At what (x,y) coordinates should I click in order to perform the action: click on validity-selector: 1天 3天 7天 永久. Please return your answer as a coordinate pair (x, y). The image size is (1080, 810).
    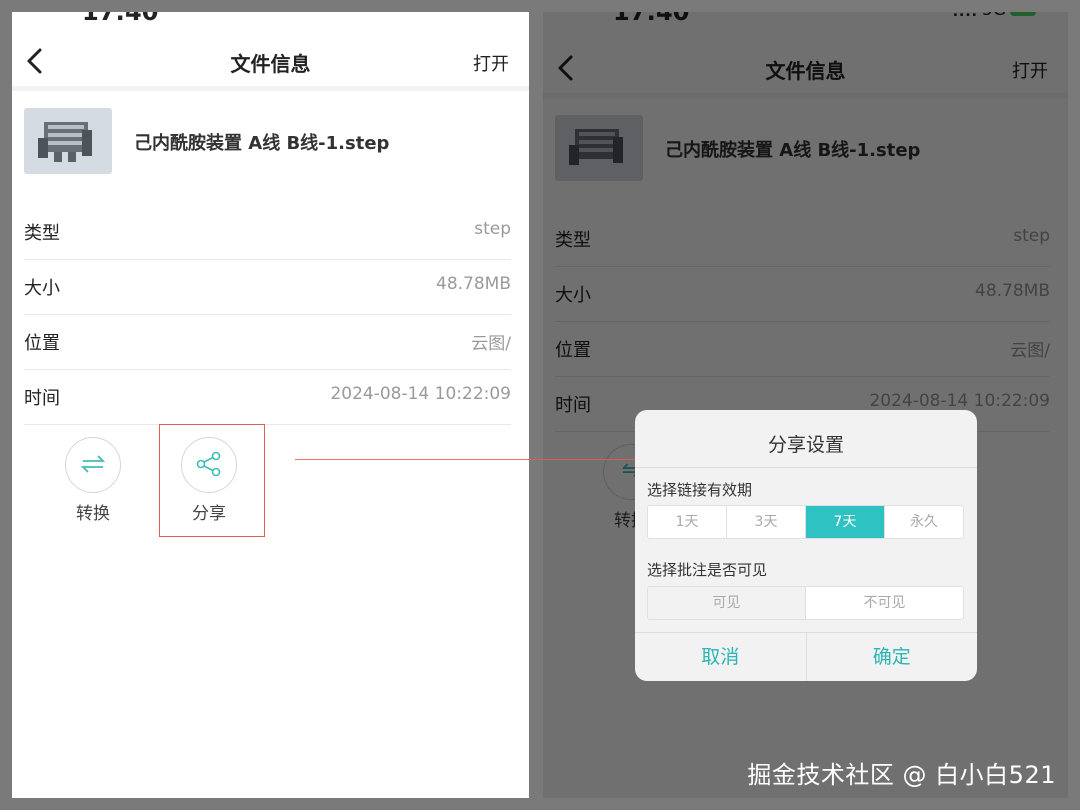
    Looking at the image, I should click on (805, 522).